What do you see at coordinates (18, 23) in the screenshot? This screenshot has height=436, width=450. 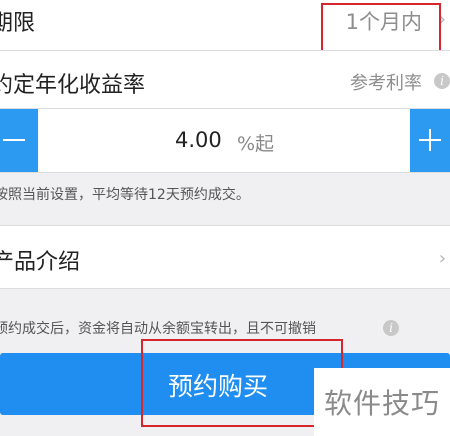 I see `period-label: 期限` at bounding box center [18, 23].